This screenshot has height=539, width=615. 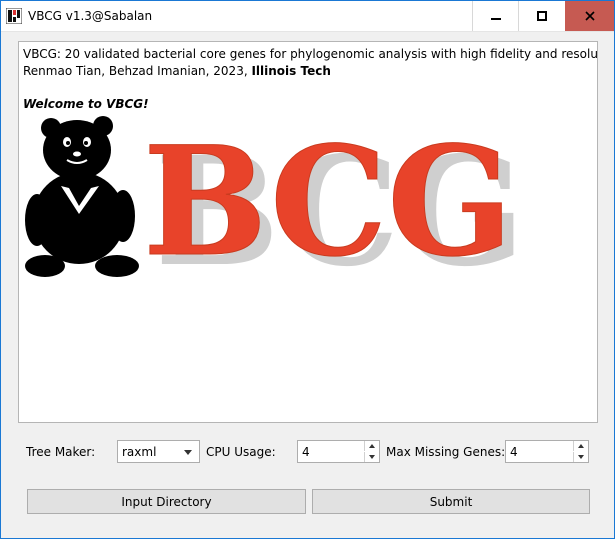 I want to click on max-missing-genes-label: Max Missing Genes:, so click(x=446, y=452).